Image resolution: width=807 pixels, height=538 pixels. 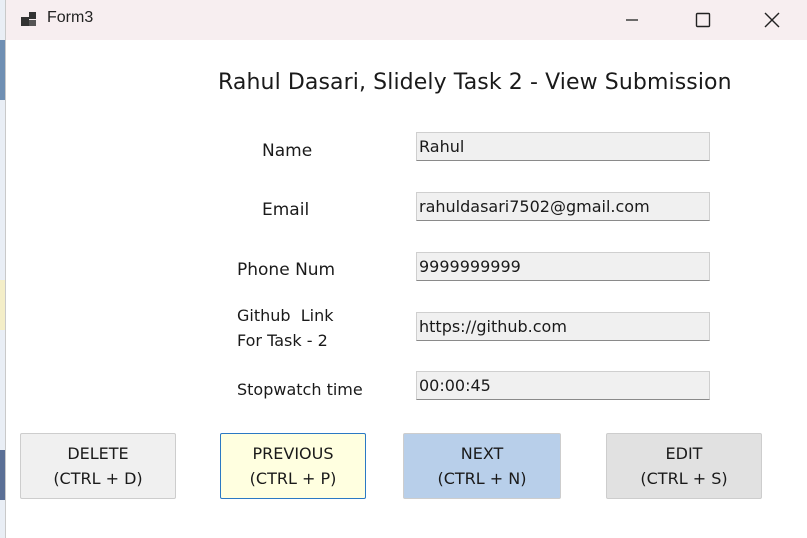 What do you see at coordinates (29, 19) in the screenshot?
I see `app-icon` at bounding box center [29, 19].